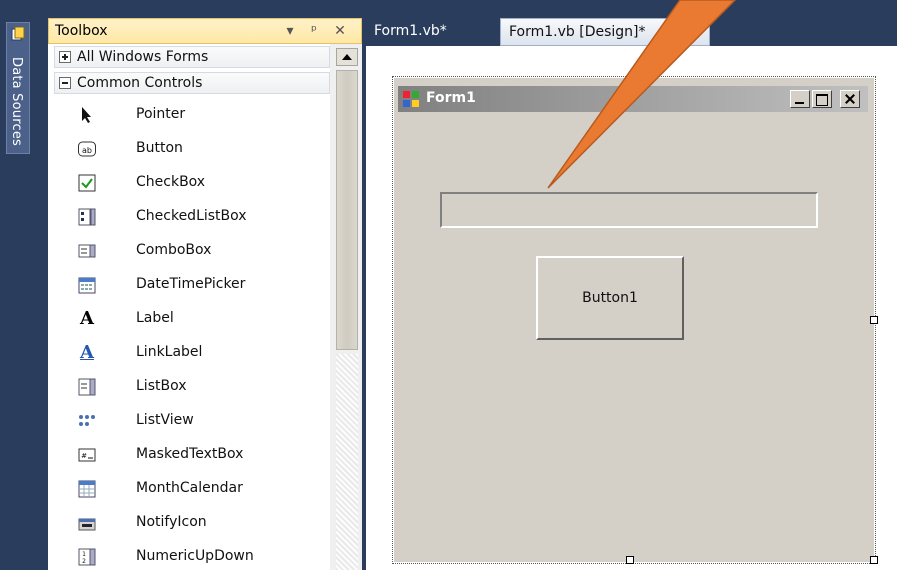  What do you see at coordinates (87, 420) in the screenshot?
I see `listview-icon` at bounding box center [87, 420].